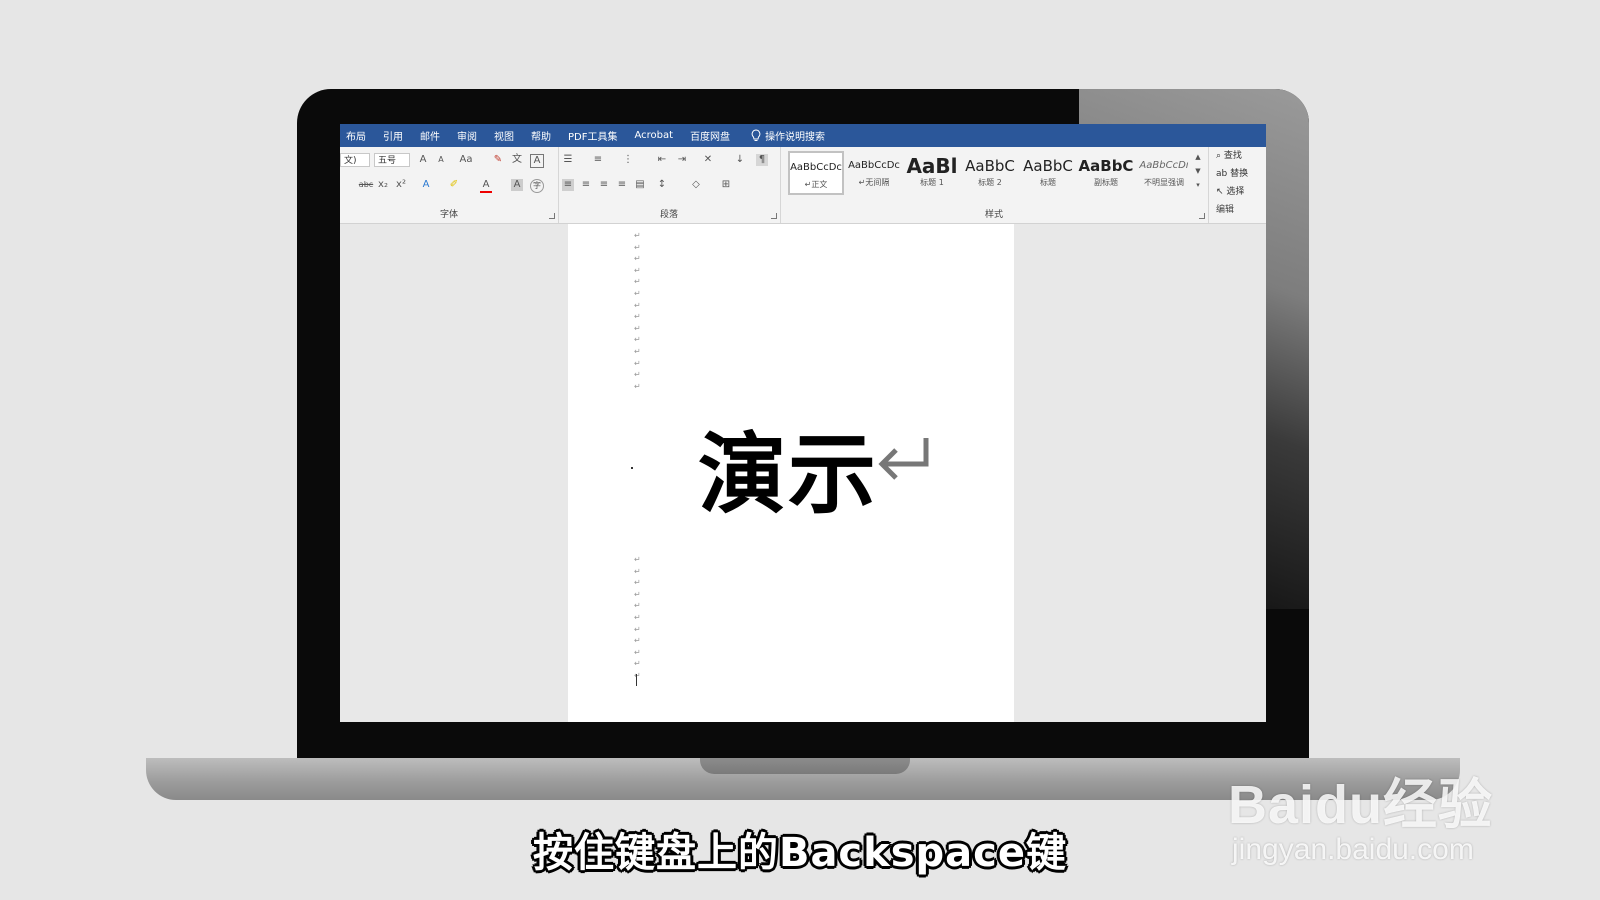  What do you see at coordinates (350, 161) in the screenshot?
I see `font-name-value: 文)` at bounding box center [350, 161].